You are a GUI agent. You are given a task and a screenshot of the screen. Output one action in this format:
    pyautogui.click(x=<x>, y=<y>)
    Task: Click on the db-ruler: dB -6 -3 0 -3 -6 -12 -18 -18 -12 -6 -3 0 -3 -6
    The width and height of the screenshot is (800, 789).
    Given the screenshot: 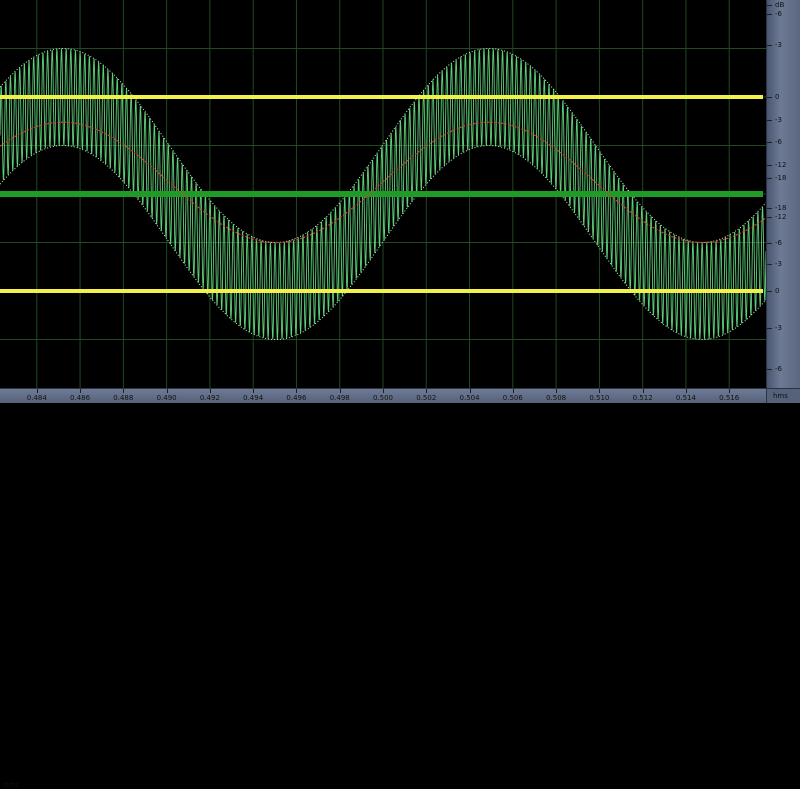 What is the action you would take?
    pyautogui.click(x=783, y=194)
    